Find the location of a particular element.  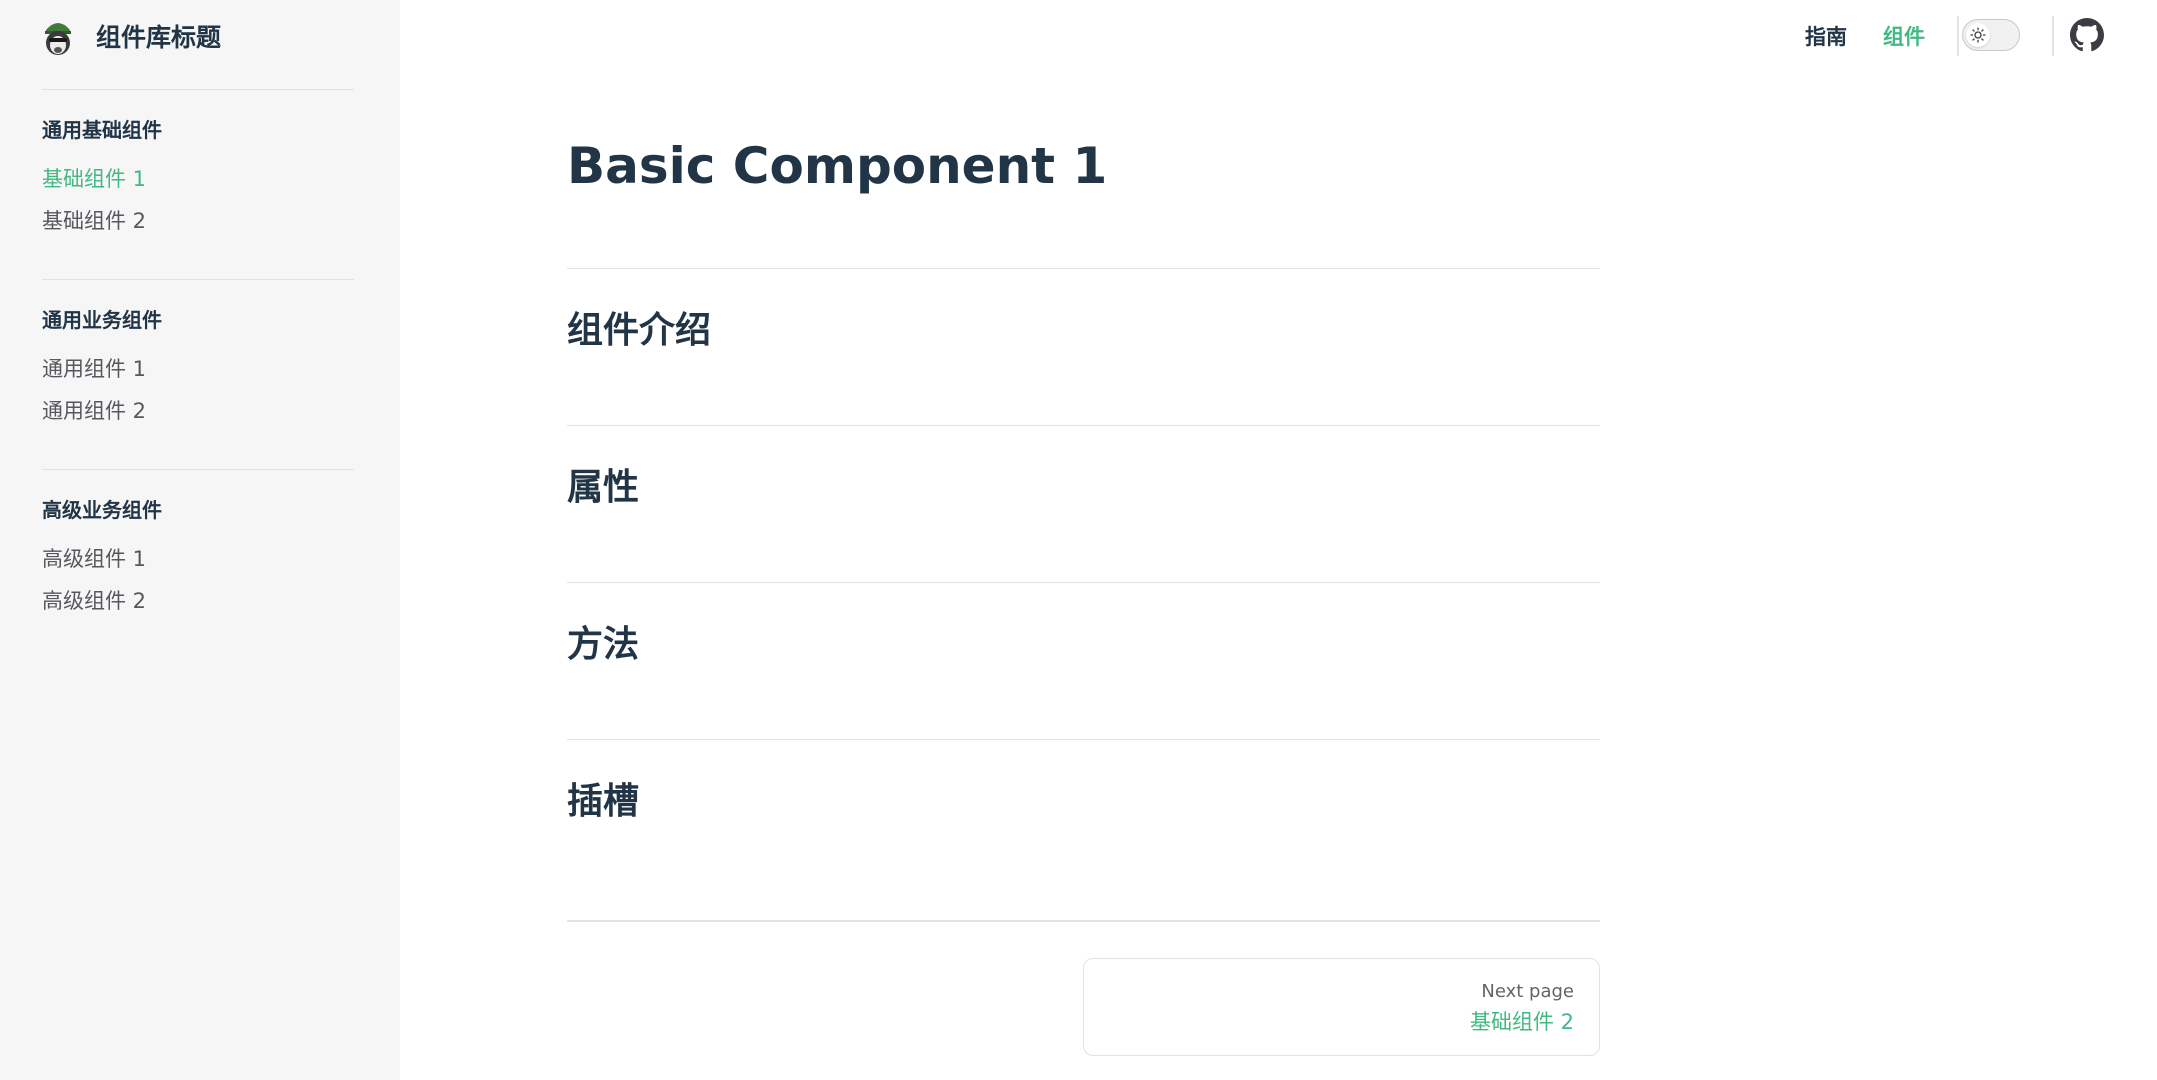

section-heading: 方法 is located at coordinates (603, 644).